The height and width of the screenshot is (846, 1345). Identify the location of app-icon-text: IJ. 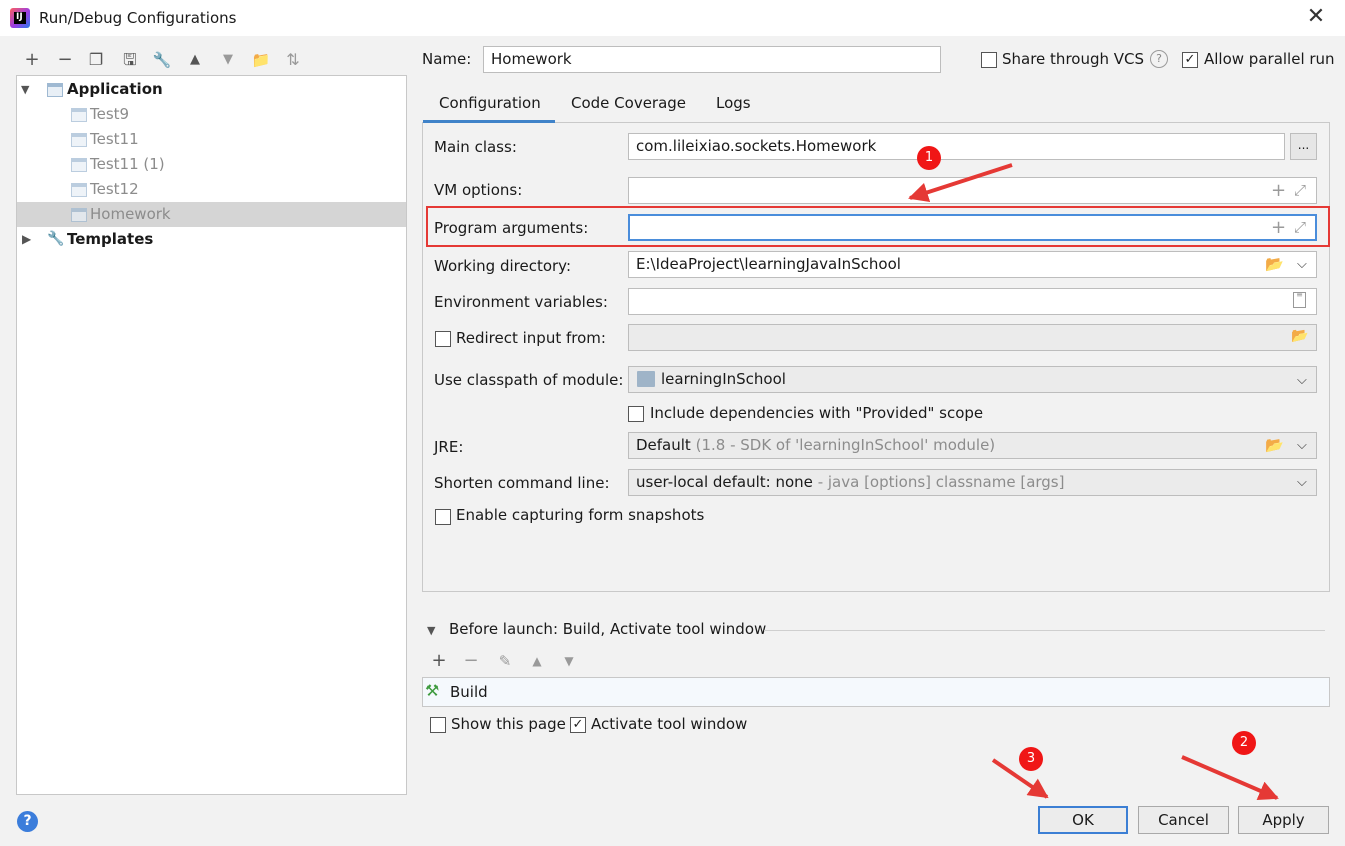
(19, 17).